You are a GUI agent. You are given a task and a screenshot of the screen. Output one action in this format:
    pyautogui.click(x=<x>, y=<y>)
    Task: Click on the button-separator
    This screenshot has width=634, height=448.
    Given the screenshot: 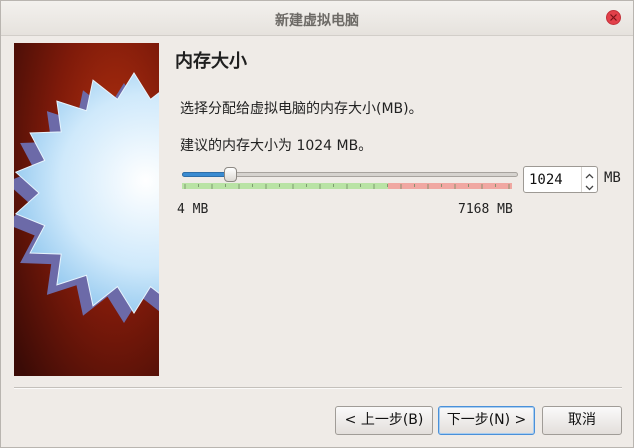 What is the action you would take?
    pyautogui.click(x=318, y=388)
    